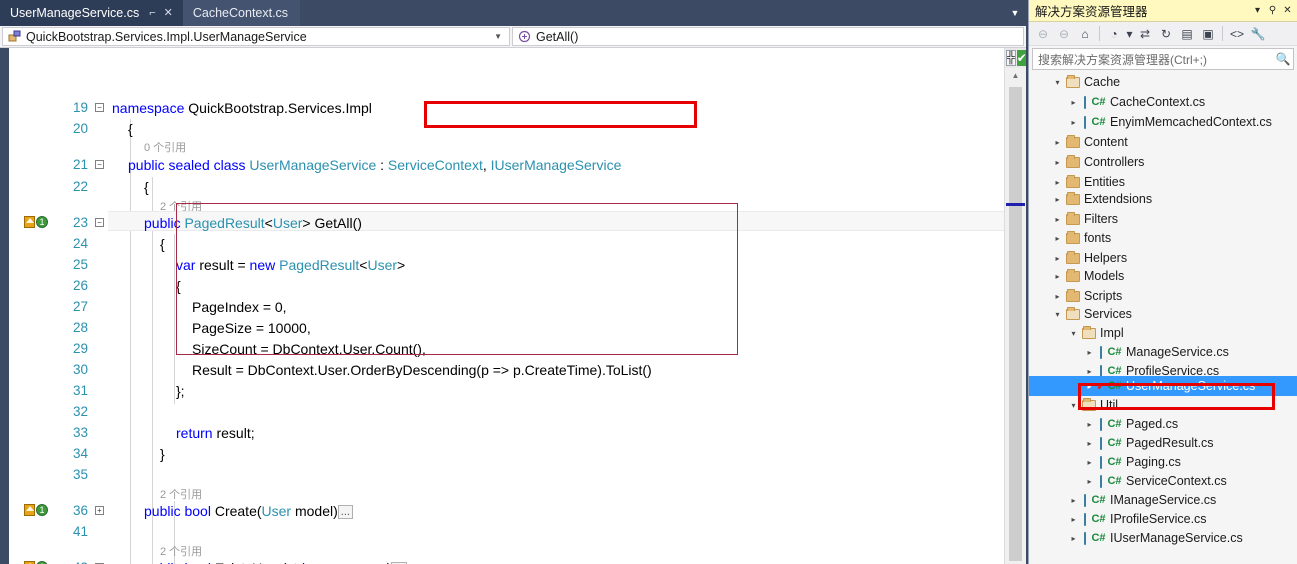 The image size is (1297, 564). Describe the element at coordinates (556, 349) in the screenshot. I see `code-line: SizeCount = DbContext.User.Count(),` at that location.